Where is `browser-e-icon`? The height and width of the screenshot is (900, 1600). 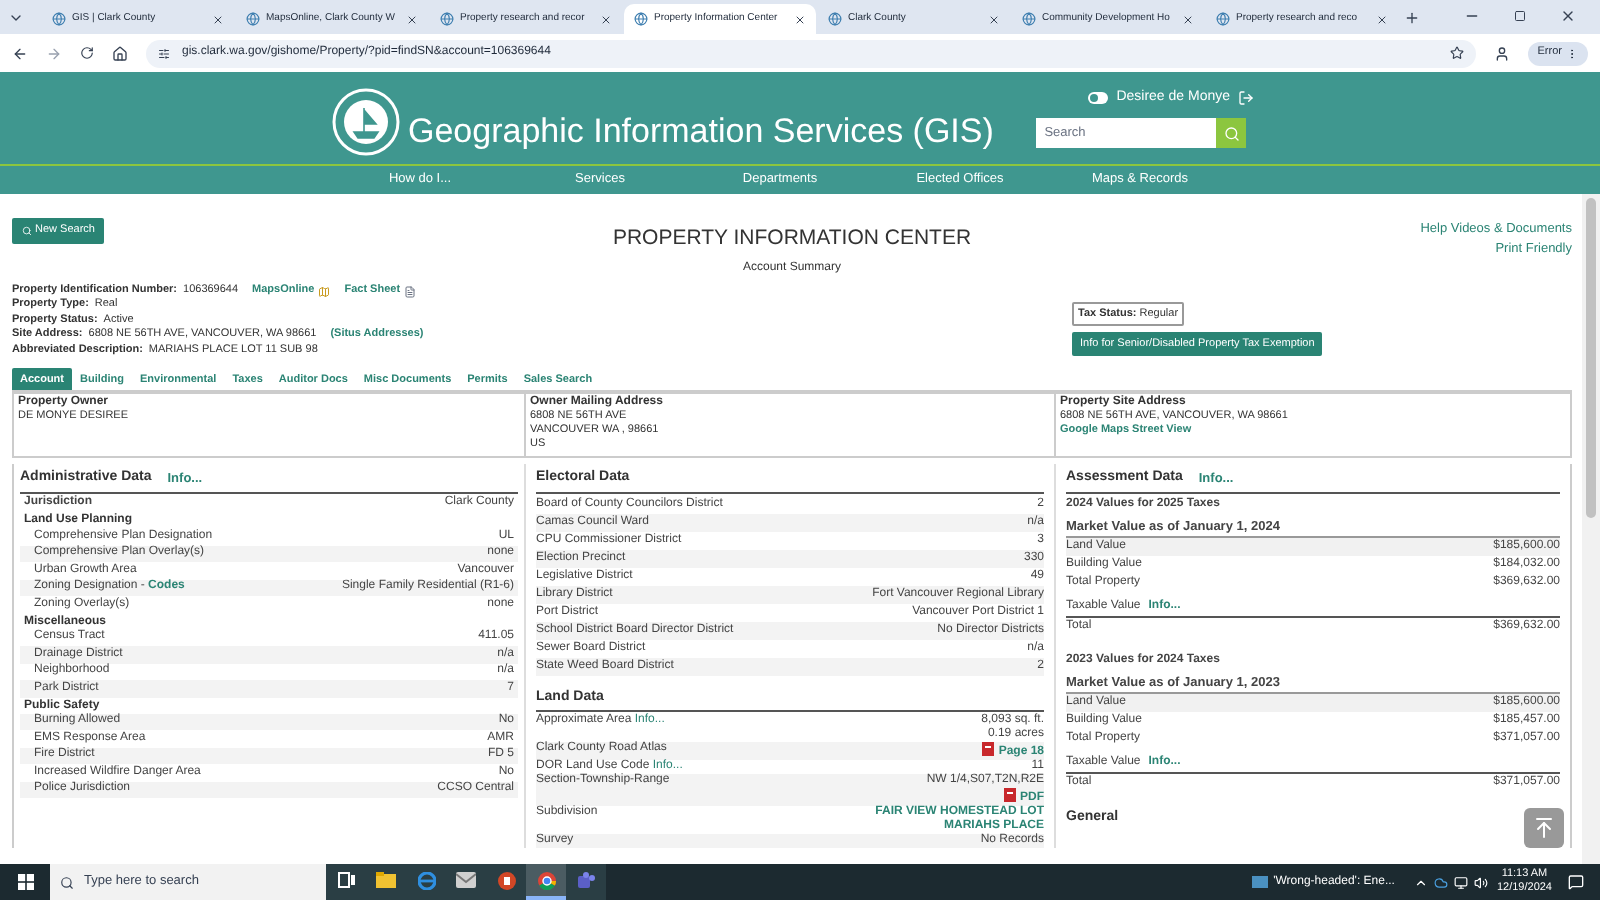
browser-e-icon is located at coordinates (426, 880).